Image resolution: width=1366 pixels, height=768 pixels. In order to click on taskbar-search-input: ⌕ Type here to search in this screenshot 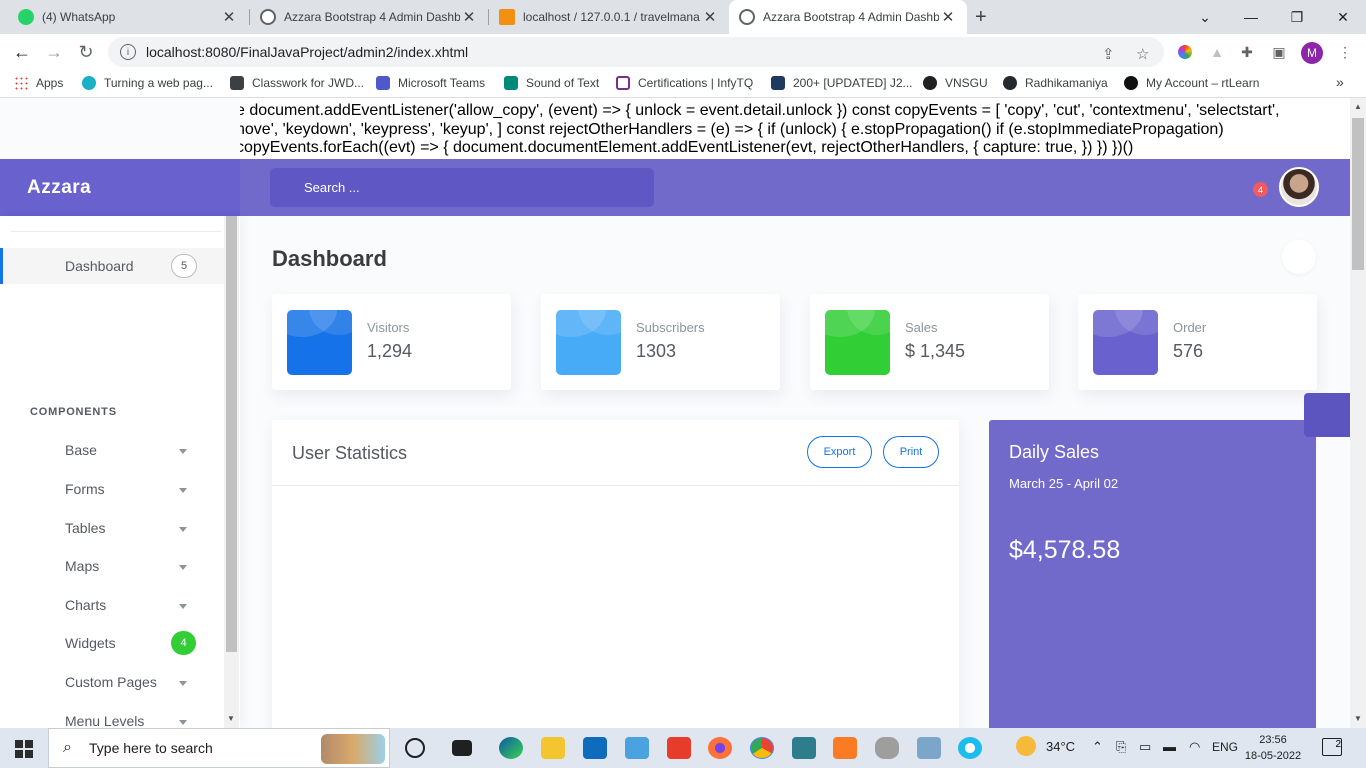, I will do `click(219, 748)`.